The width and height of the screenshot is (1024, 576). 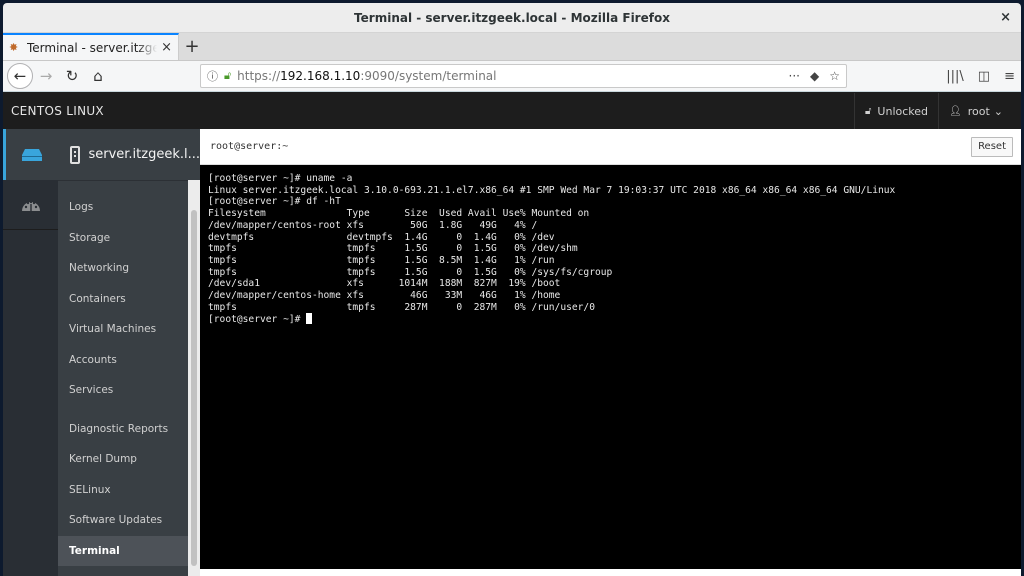 I want to click on terminal-cursor, so click(x=309, y=319).